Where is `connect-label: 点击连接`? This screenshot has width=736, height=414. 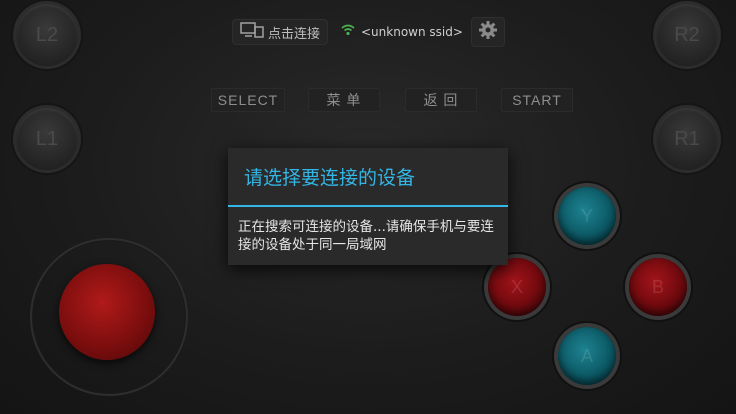 connect-label: 点击连接 is located at coordinates (294, 34).